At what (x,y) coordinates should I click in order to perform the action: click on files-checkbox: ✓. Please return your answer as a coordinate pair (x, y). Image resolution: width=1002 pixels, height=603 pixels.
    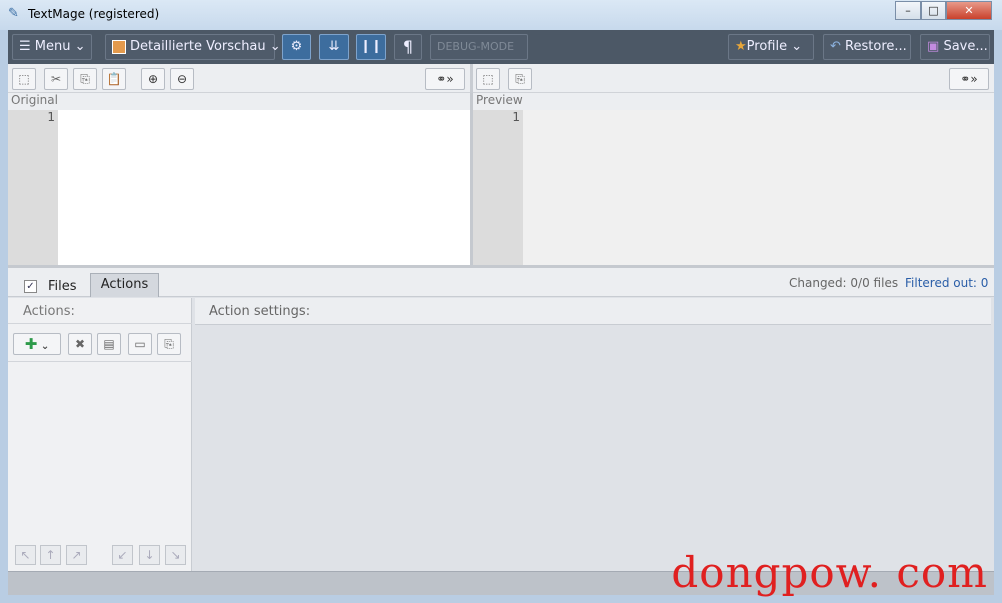
    Looking at the image, I should click on (30, 286).